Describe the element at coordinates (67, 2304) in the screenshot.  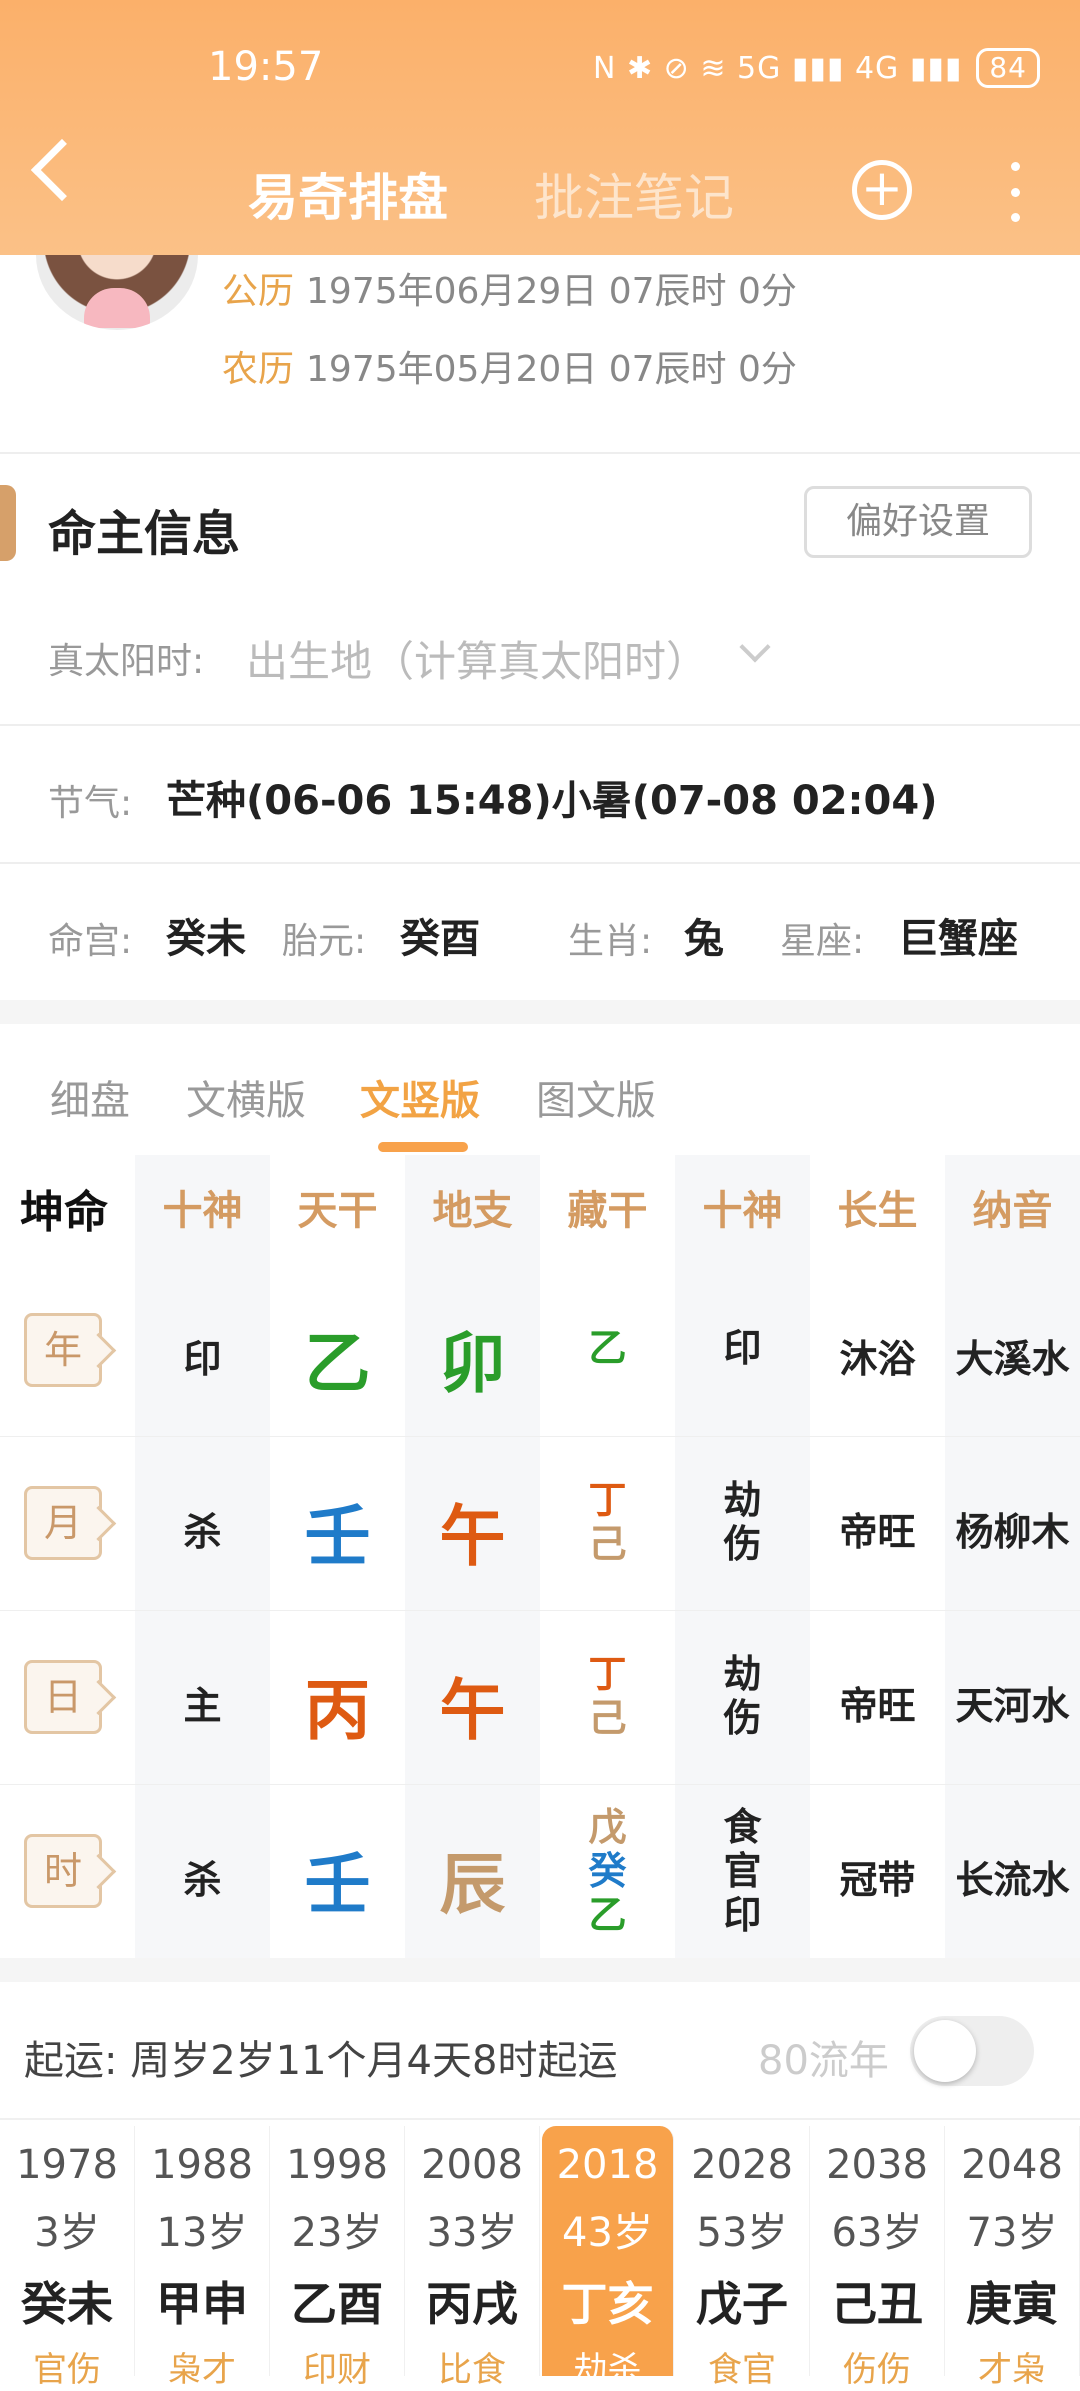
I see `dayun-ganzhi: 癸未` at that location.